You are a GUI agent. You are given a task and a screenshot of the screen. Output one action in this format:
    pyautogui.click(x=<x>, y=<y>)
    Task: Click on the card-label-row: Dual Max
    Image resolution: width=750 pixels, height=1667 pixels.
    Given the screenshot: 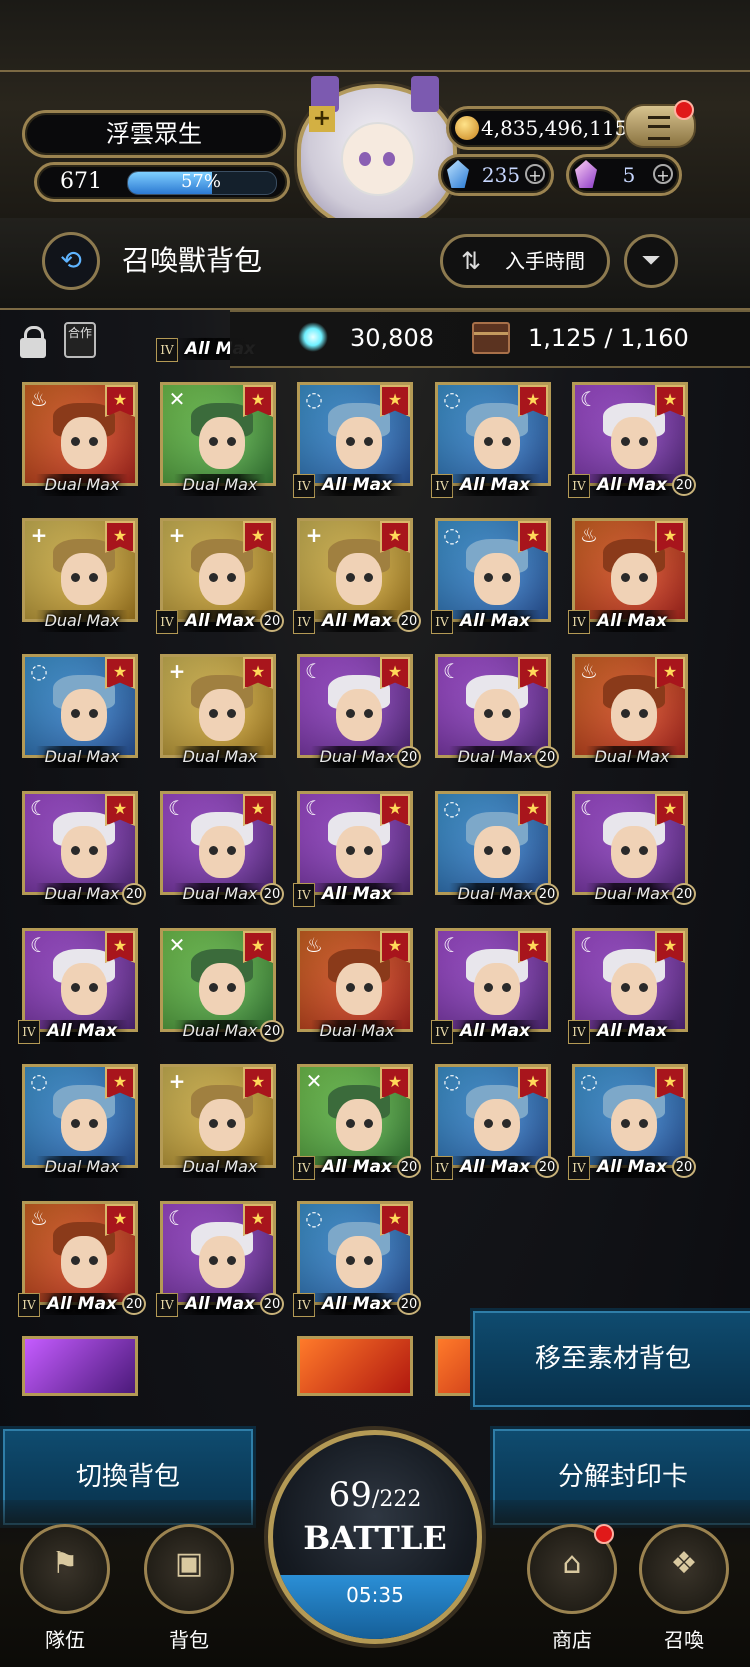 What is the action you would take?
    pyautogui.click(x=220, y=486)
    